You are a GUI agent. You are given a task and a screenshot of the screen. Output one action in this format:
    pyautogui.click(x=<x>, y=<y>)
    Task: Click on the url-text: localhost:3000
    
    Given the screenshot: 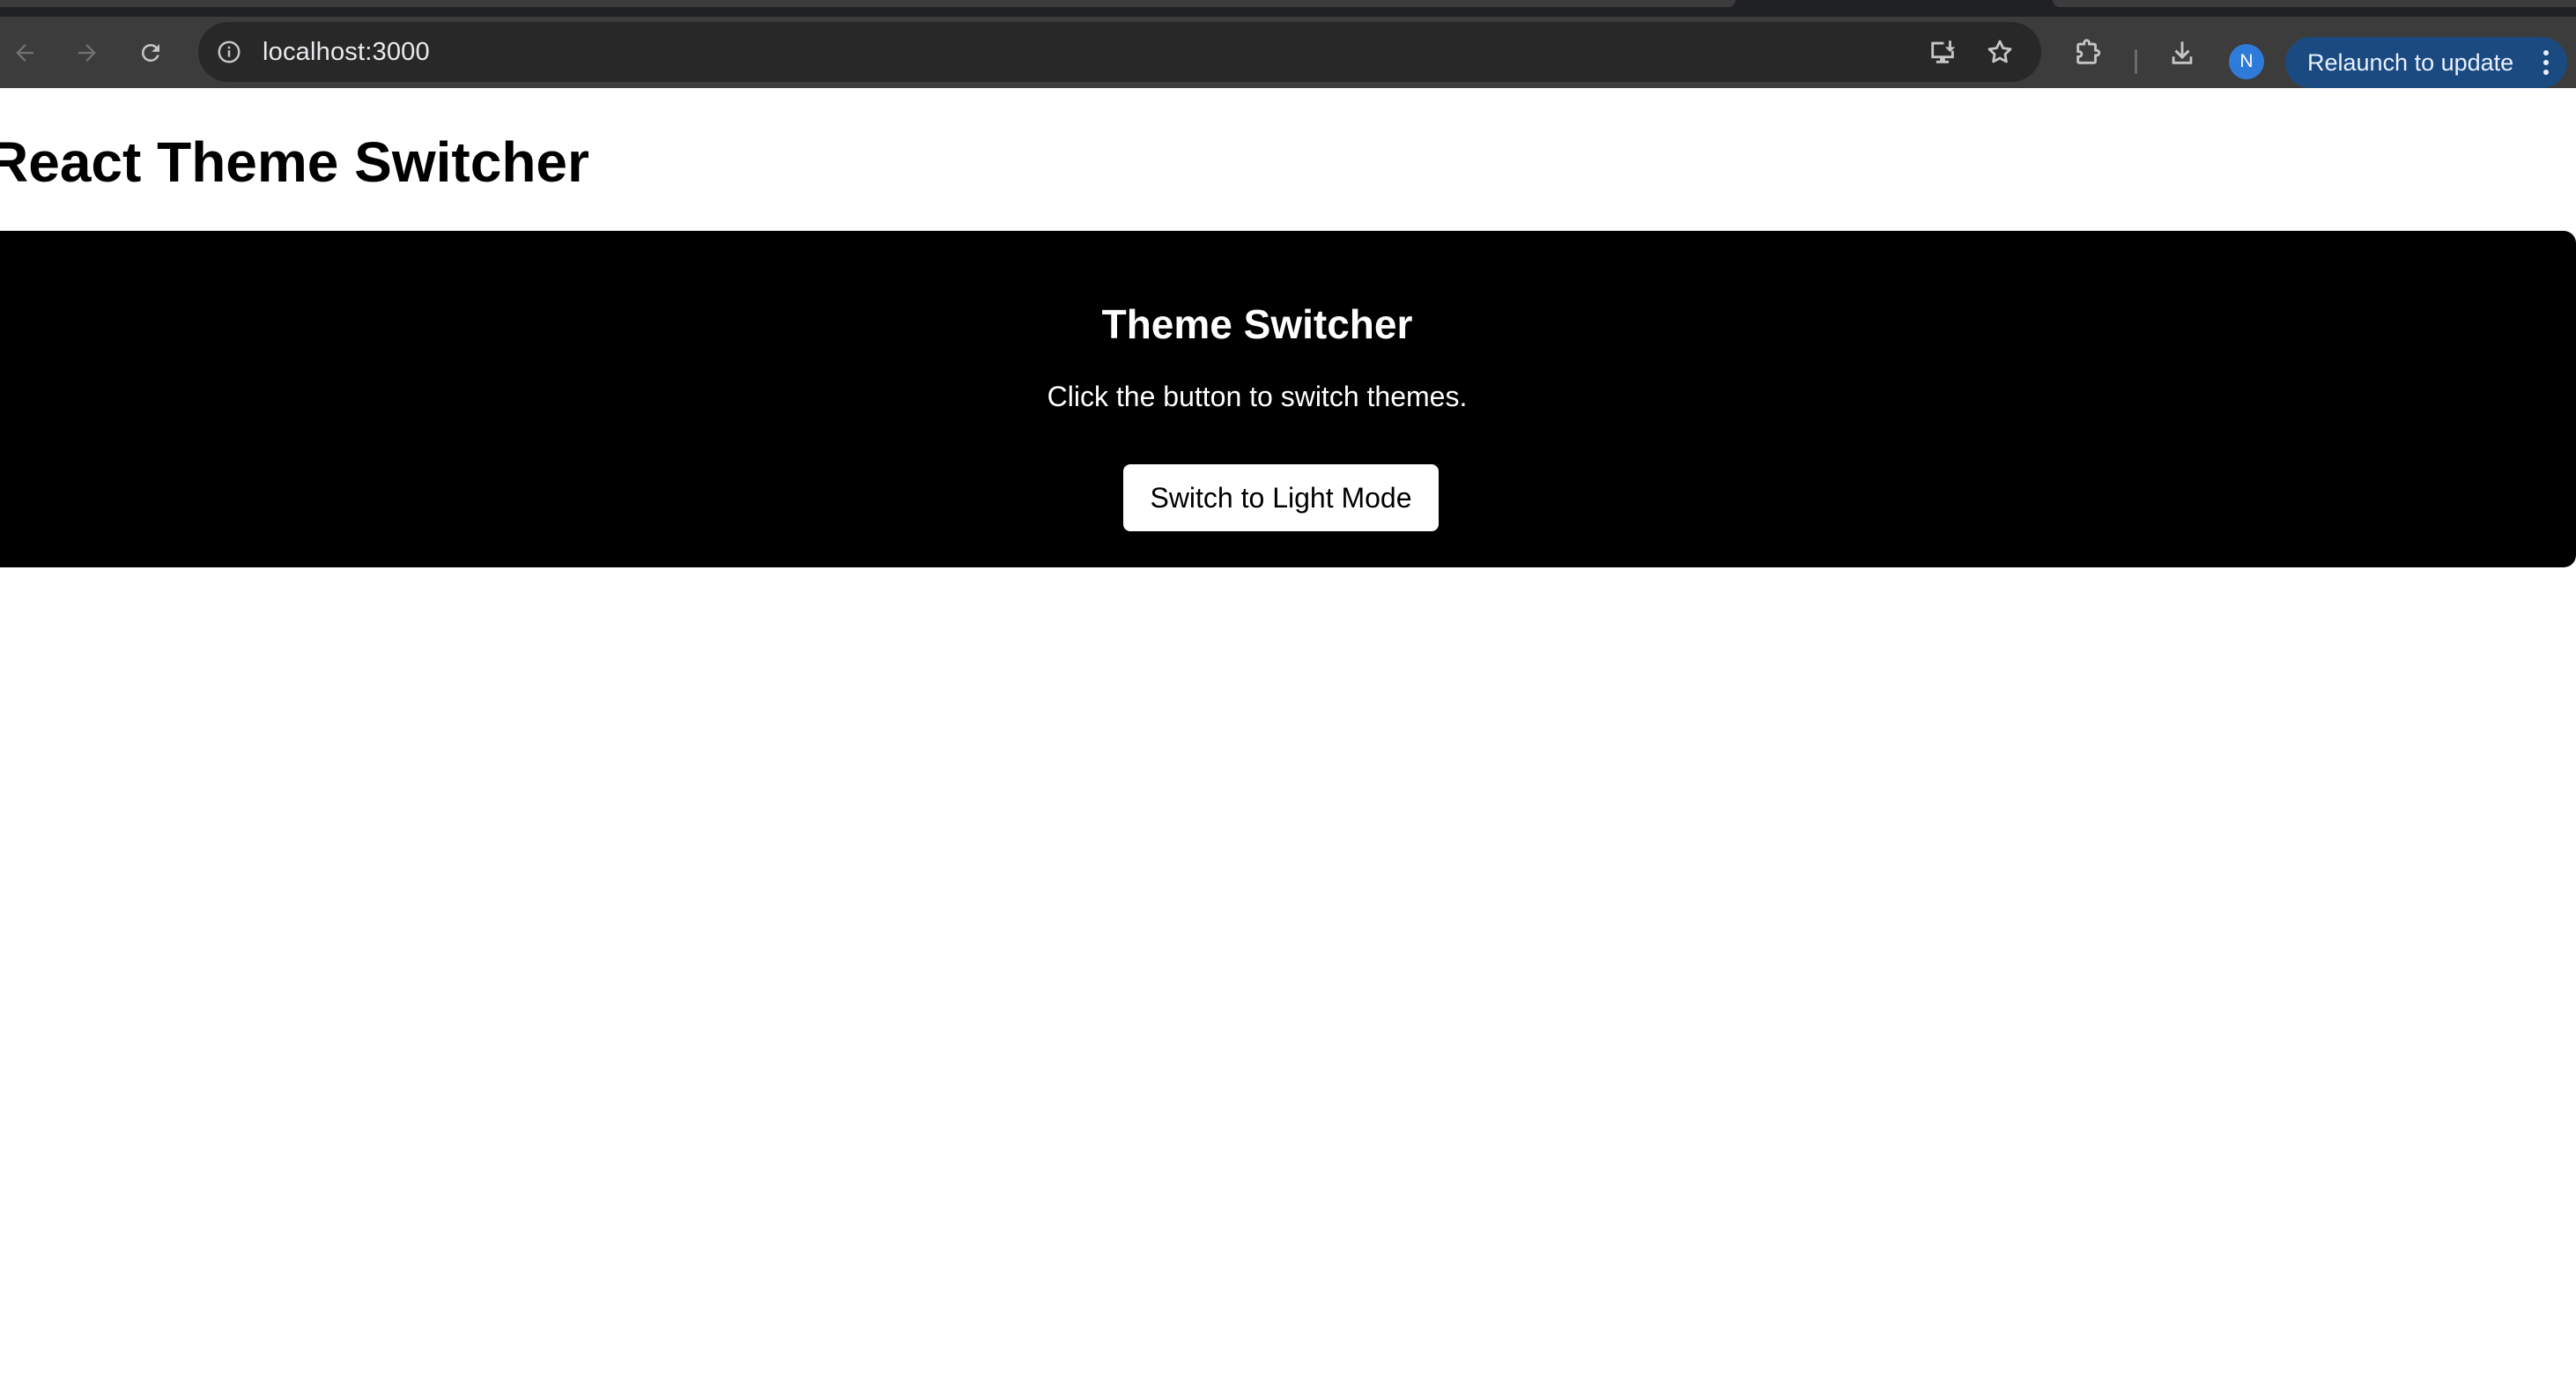 What is the action you would take?
    pyautogui.click(x=347, y=52)
    